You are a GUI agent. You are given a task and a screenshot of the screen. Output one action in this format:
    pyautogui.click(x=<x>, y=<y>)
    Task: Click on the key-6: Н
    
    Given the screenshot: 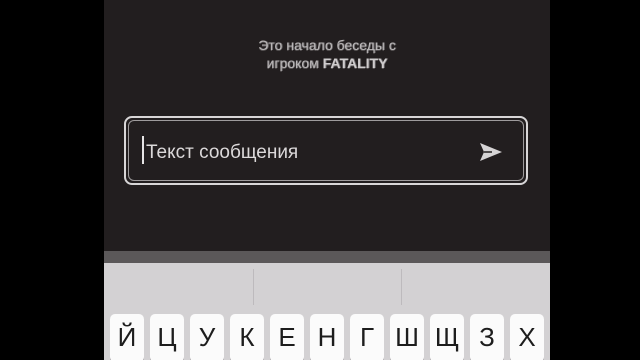 What is the action you would take?
    pyautogui.click(x=327, y=337)
    